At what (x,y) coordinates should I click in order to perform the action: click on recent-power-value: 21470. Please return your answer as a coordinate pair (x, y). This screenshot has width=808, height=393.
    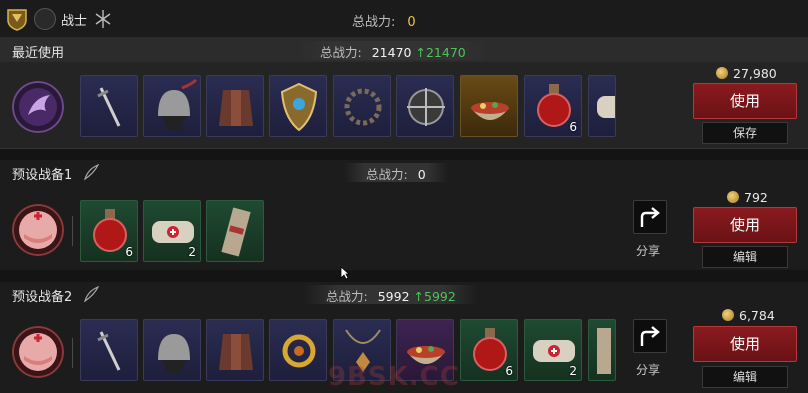
    Looking at the image, I should click on (391, 52).